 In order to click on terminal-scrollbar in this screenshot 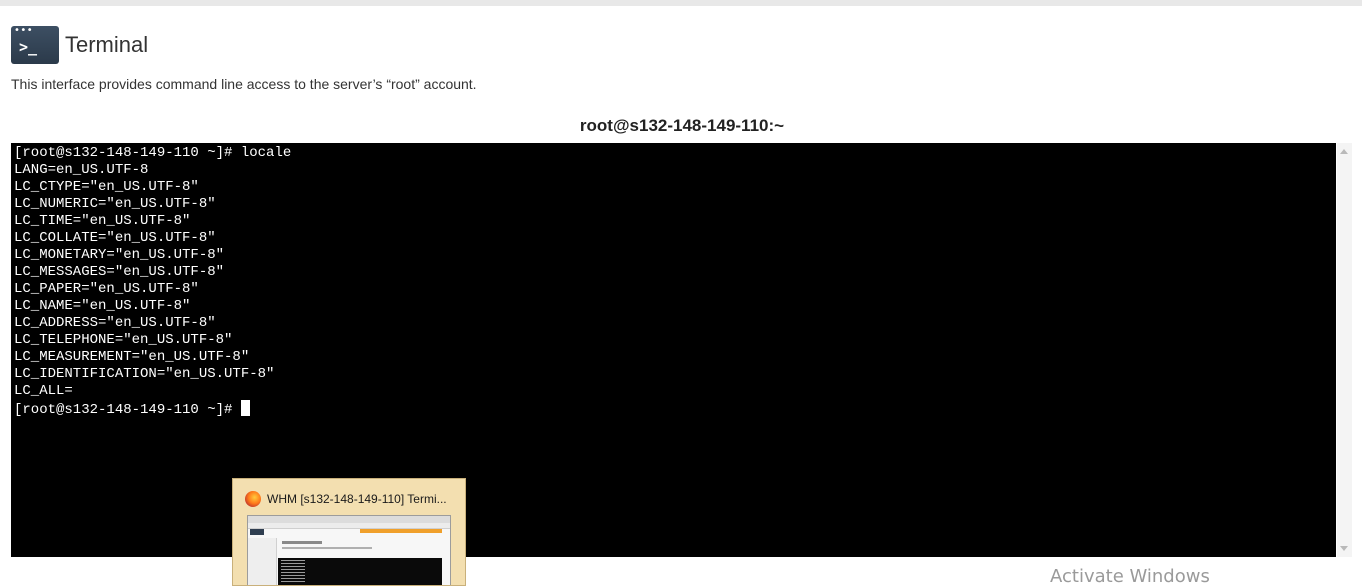, I will do `click(1344, 350)`.